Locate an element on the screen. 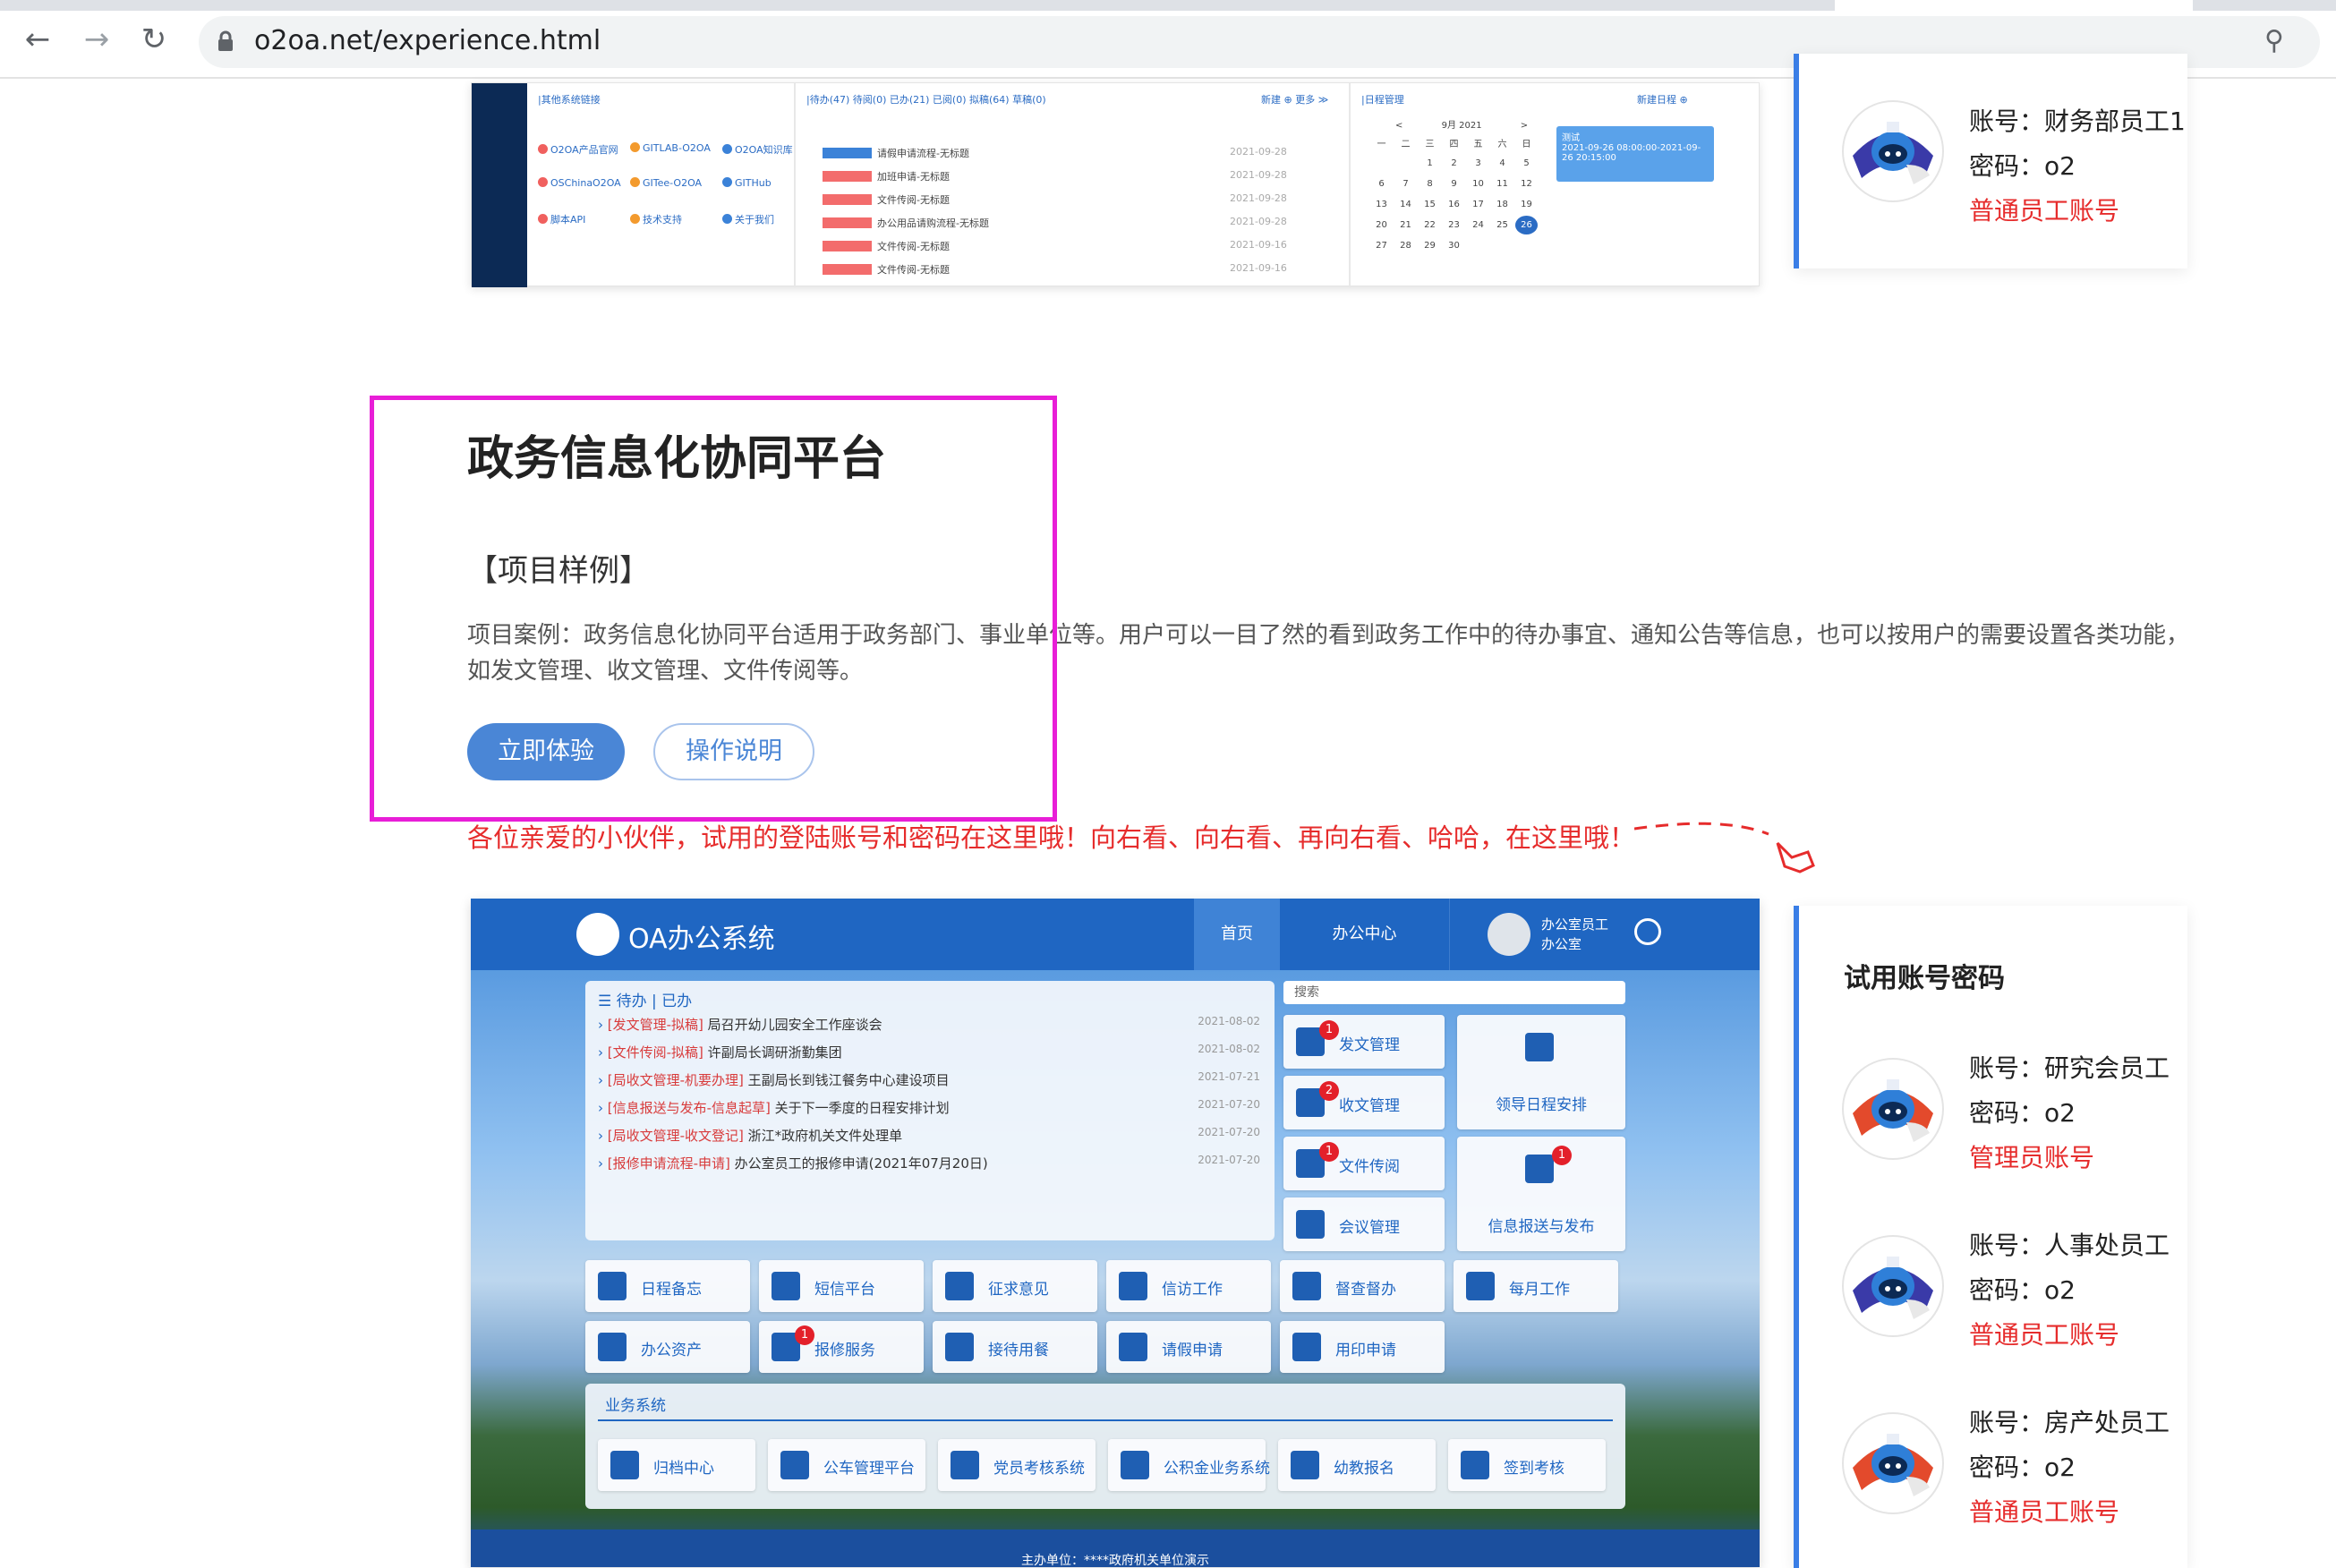 Image resolution: width=2336 pixels, height=1568 pixels. oa-todo-text: 王副局长到钱江餐务中心建设项目 is located at coordinates (846, 1080).